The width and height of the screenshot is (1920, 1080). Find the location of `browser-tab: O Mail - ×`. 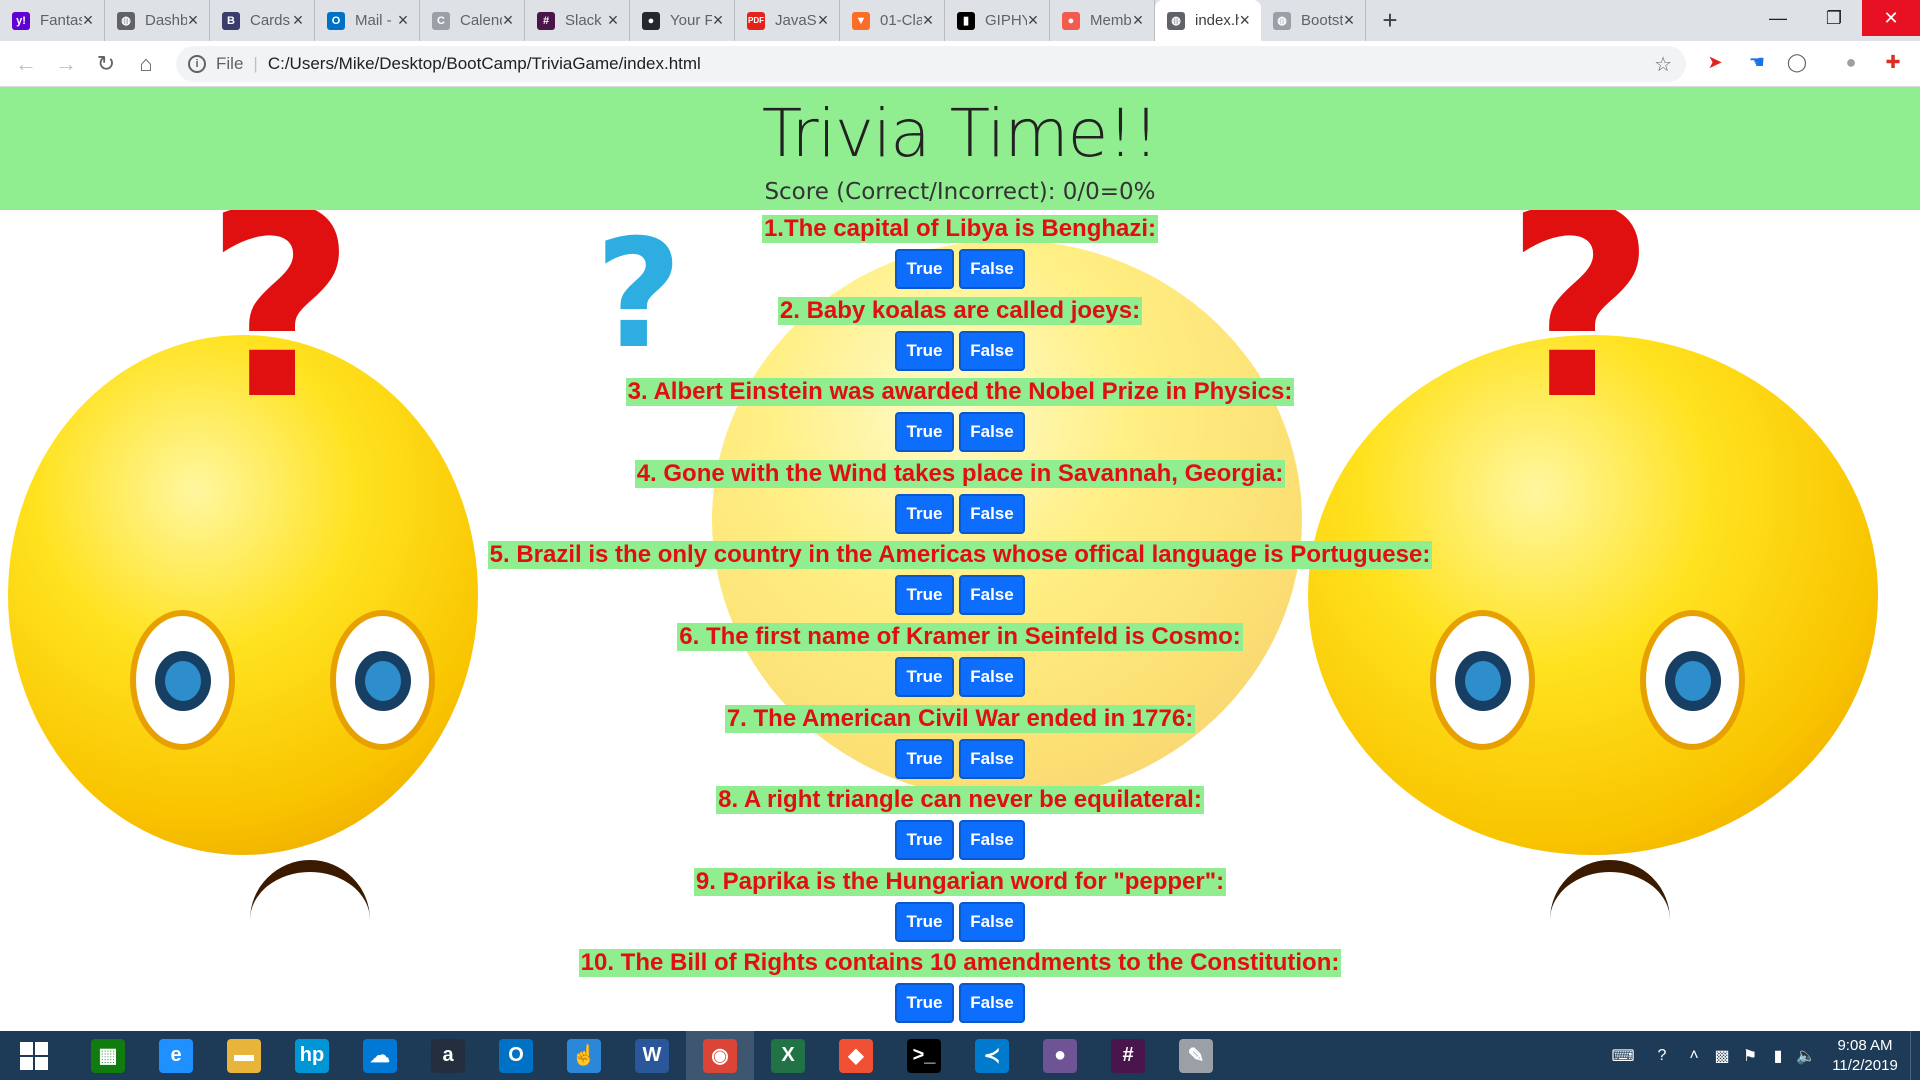

browser-tab: O Mail - × is located at coordinates (367, 20).